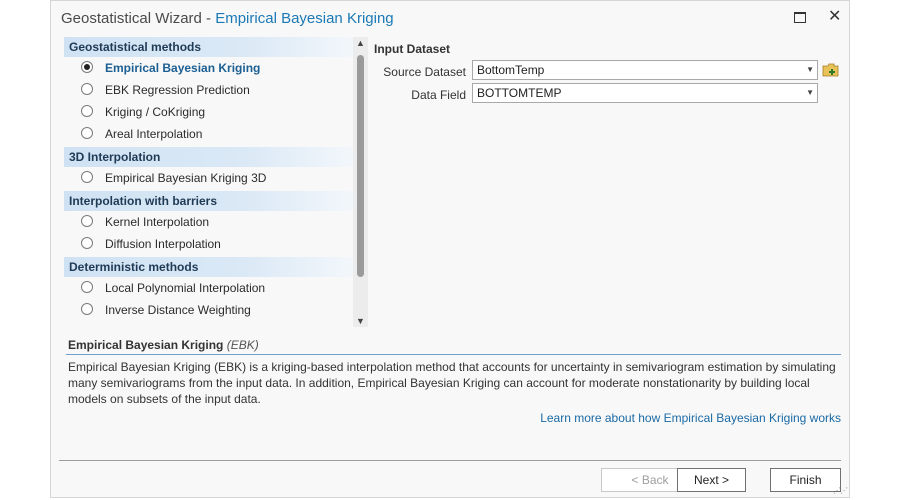  I want to click on data-field-select: BOTTOMTEMP ▼, so click(645, 93).